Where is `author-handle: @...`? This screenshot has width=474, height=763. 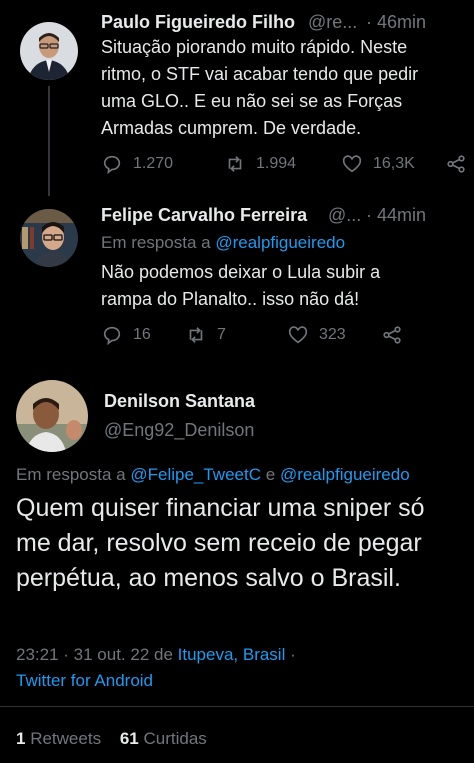
author-handle: @... is located at coordinates (344, 215).